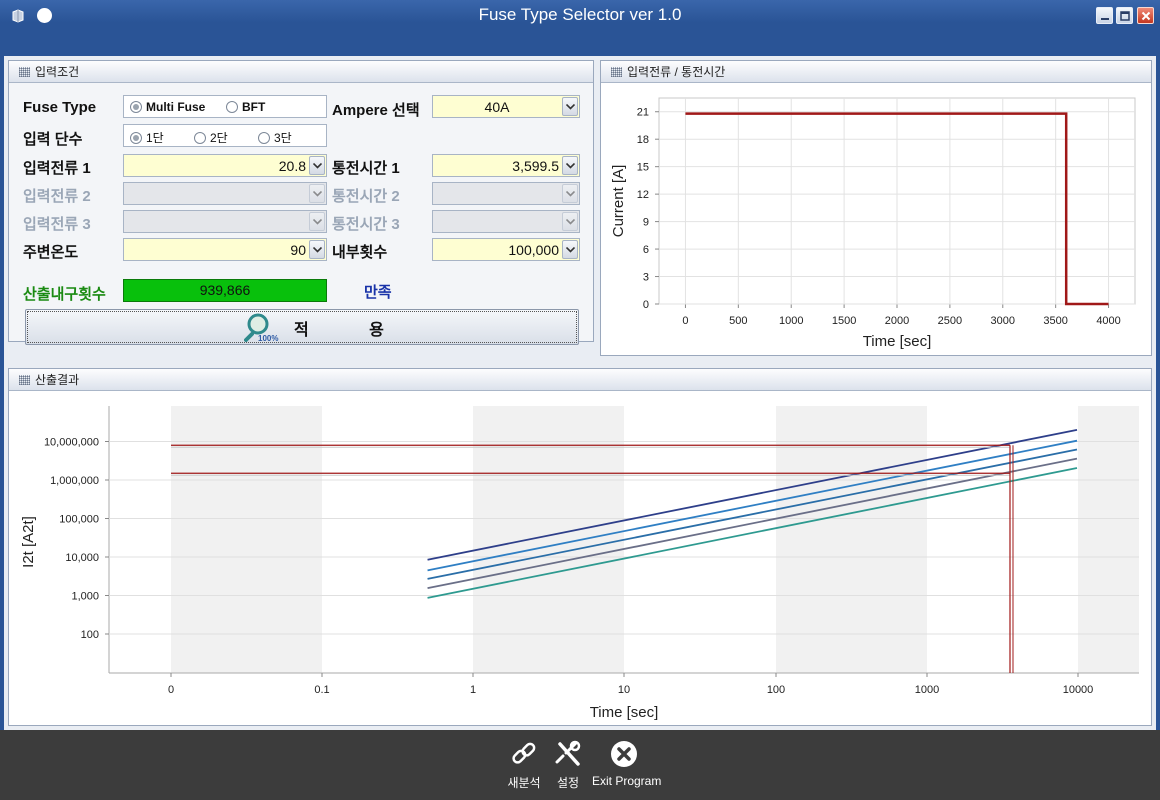 Image resolution: width=1160 pixels, height=800 pixels. I want to click on y-tick-label: 1,000,000, so click(74, 481).